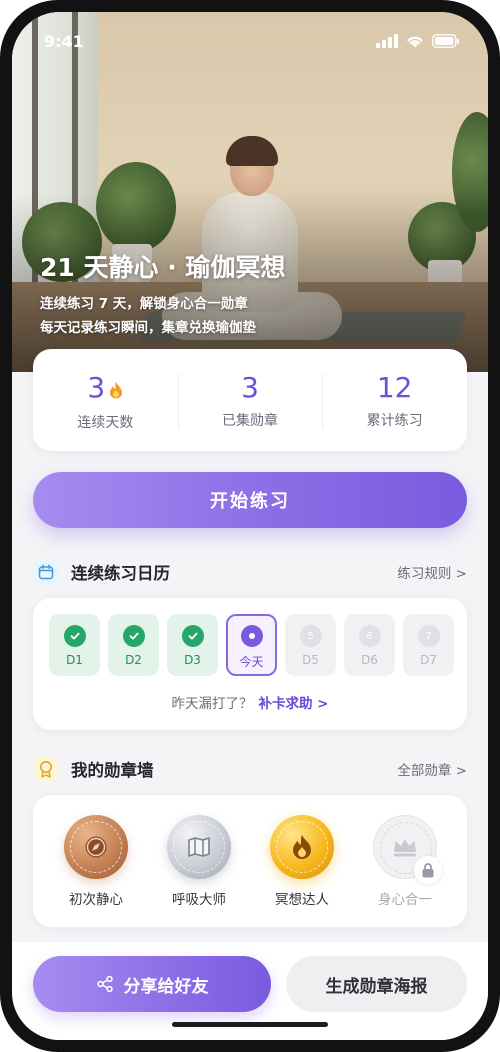 This screenshot has height=1052, width=500. What do you see at coordinates (192, 660) in the screenshot?
I see `day-label: D3` at bounding box center [192, 660].